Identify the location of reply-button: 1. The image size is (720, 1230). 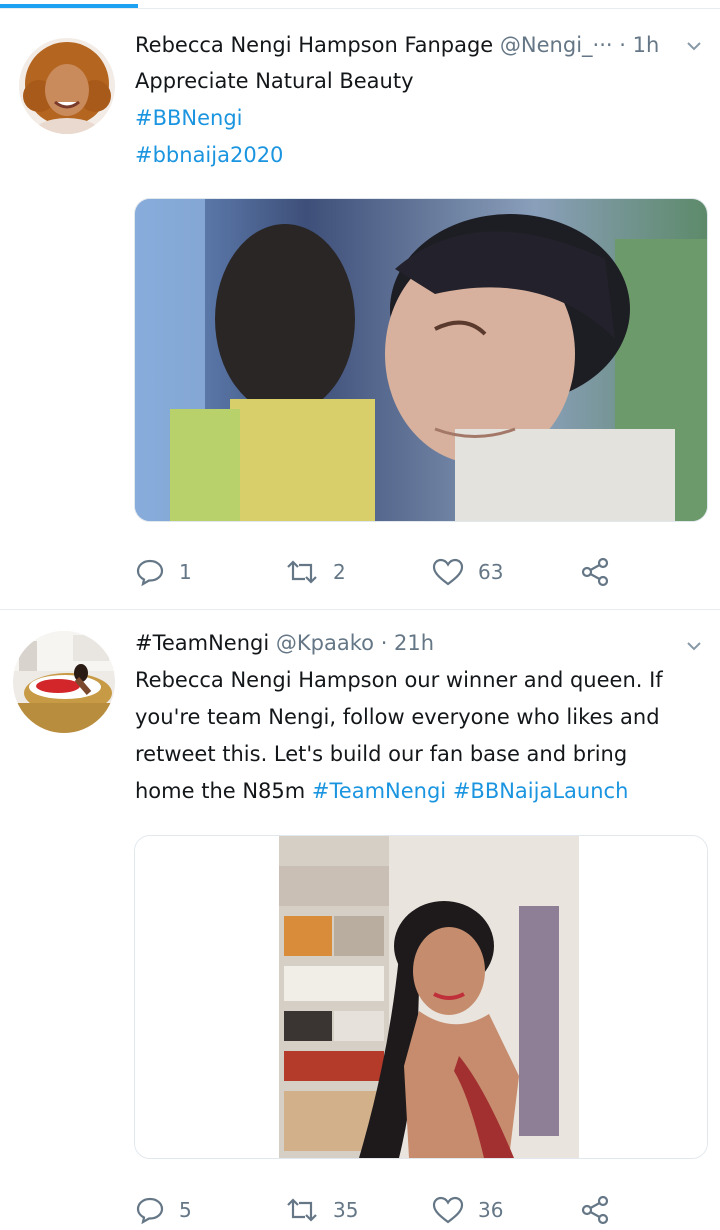
(163, 572).